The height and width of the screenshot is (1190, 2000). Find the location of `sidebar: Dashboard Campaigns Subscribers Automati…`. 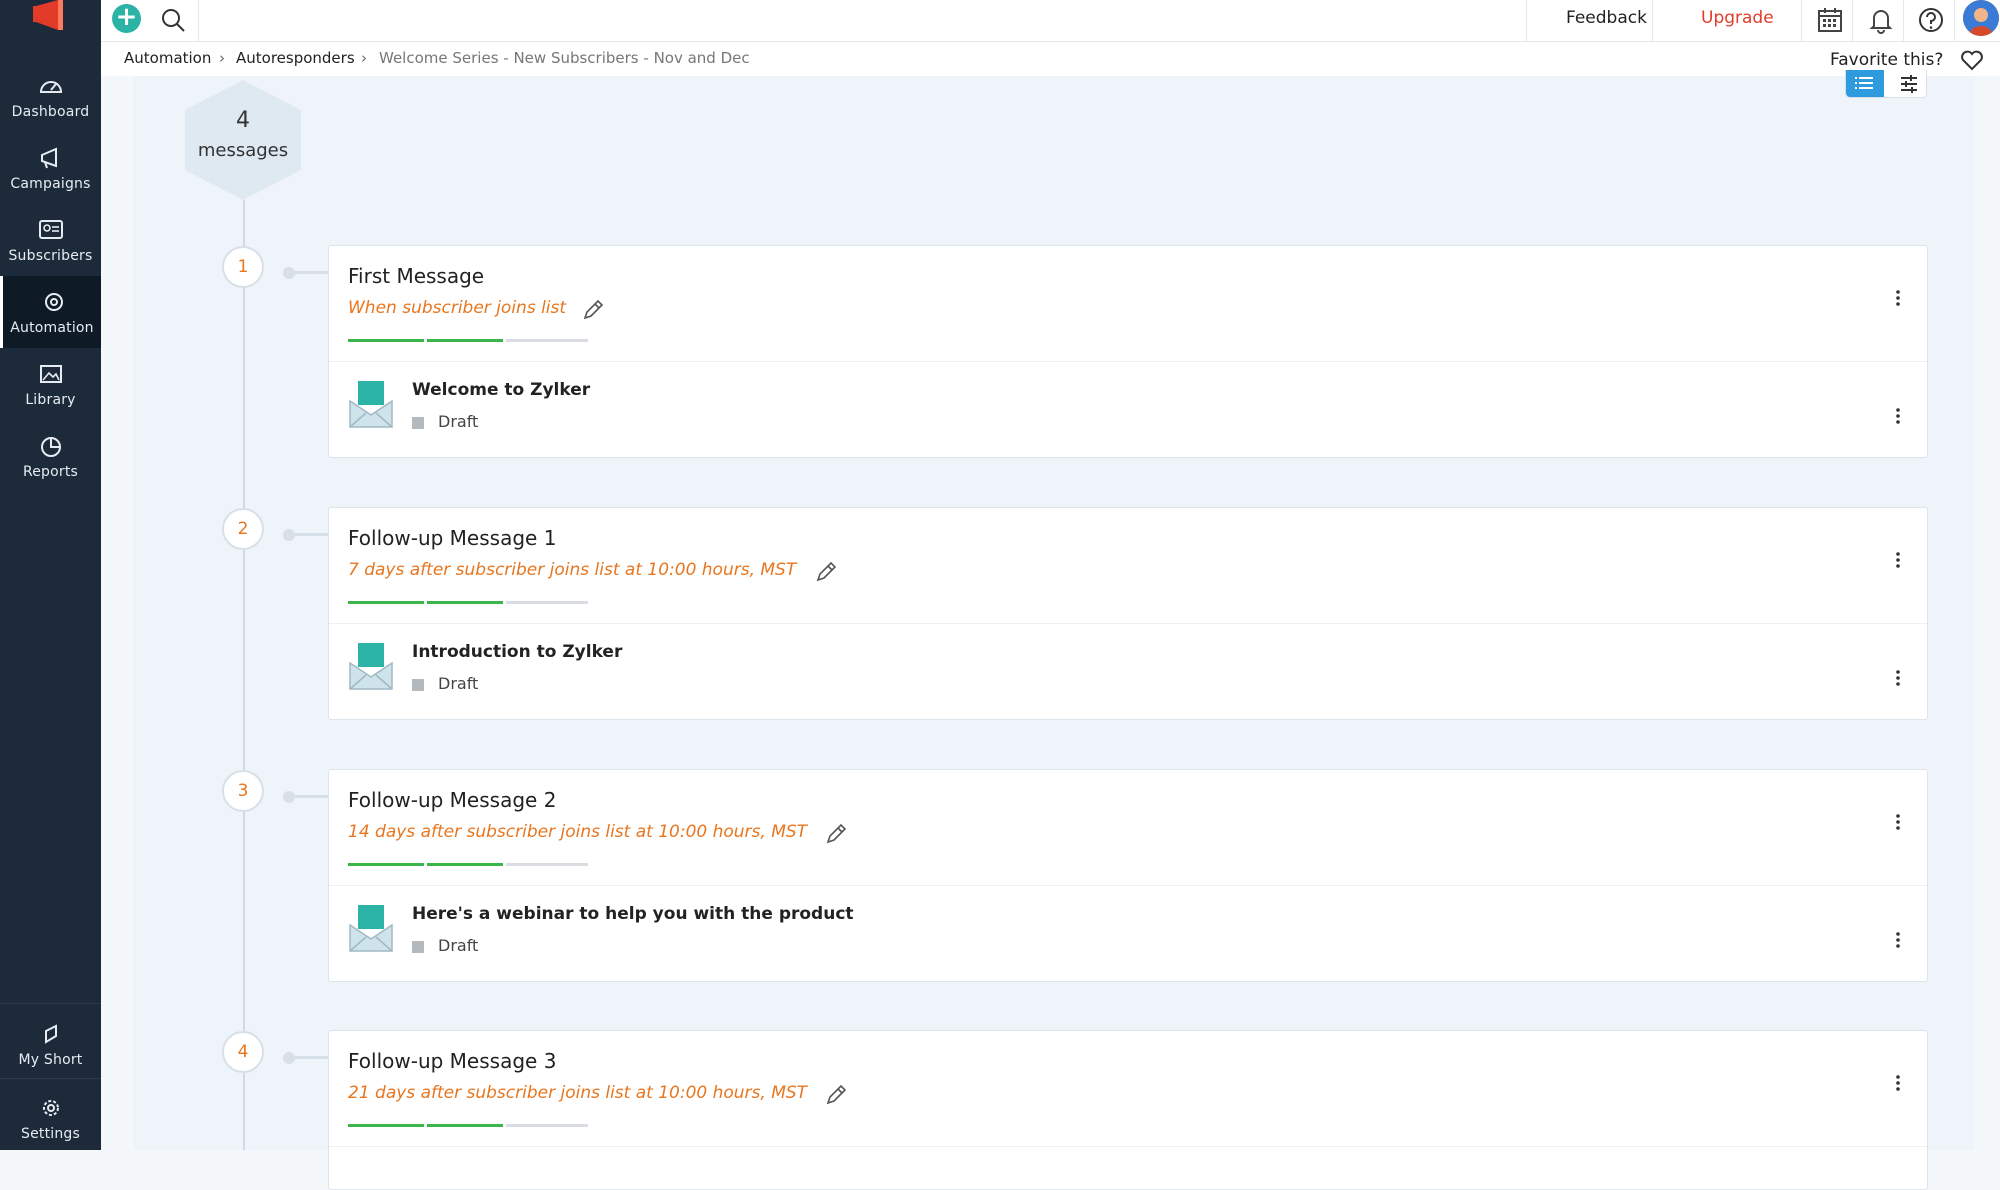

sidebar: Dashboard Campaigns Subscribers Automati… is located at coordinates (50, 575).